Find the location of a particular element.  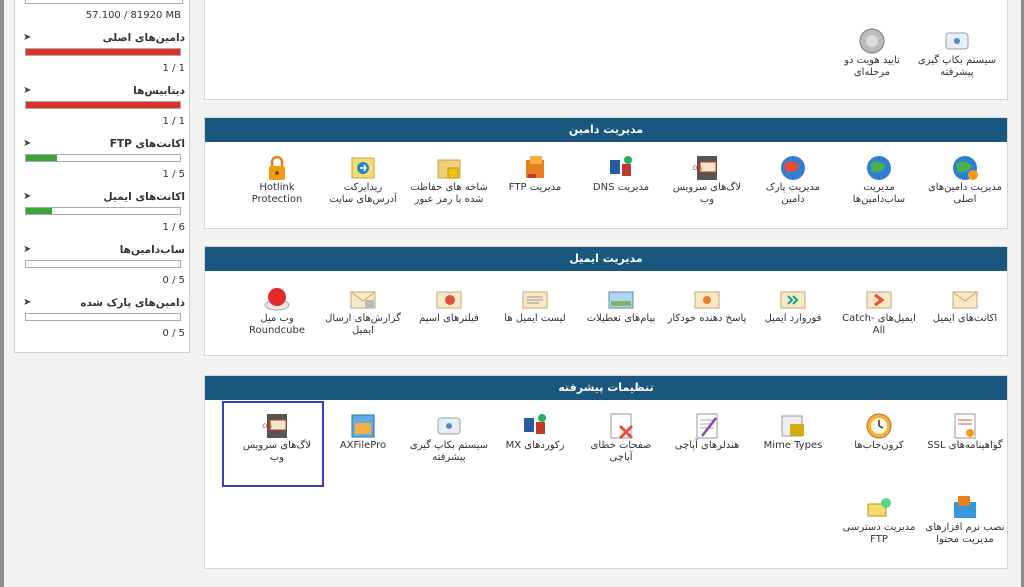

item-label: تایید هویت دو مرحله‌ای is located at coordinates (872, 66).